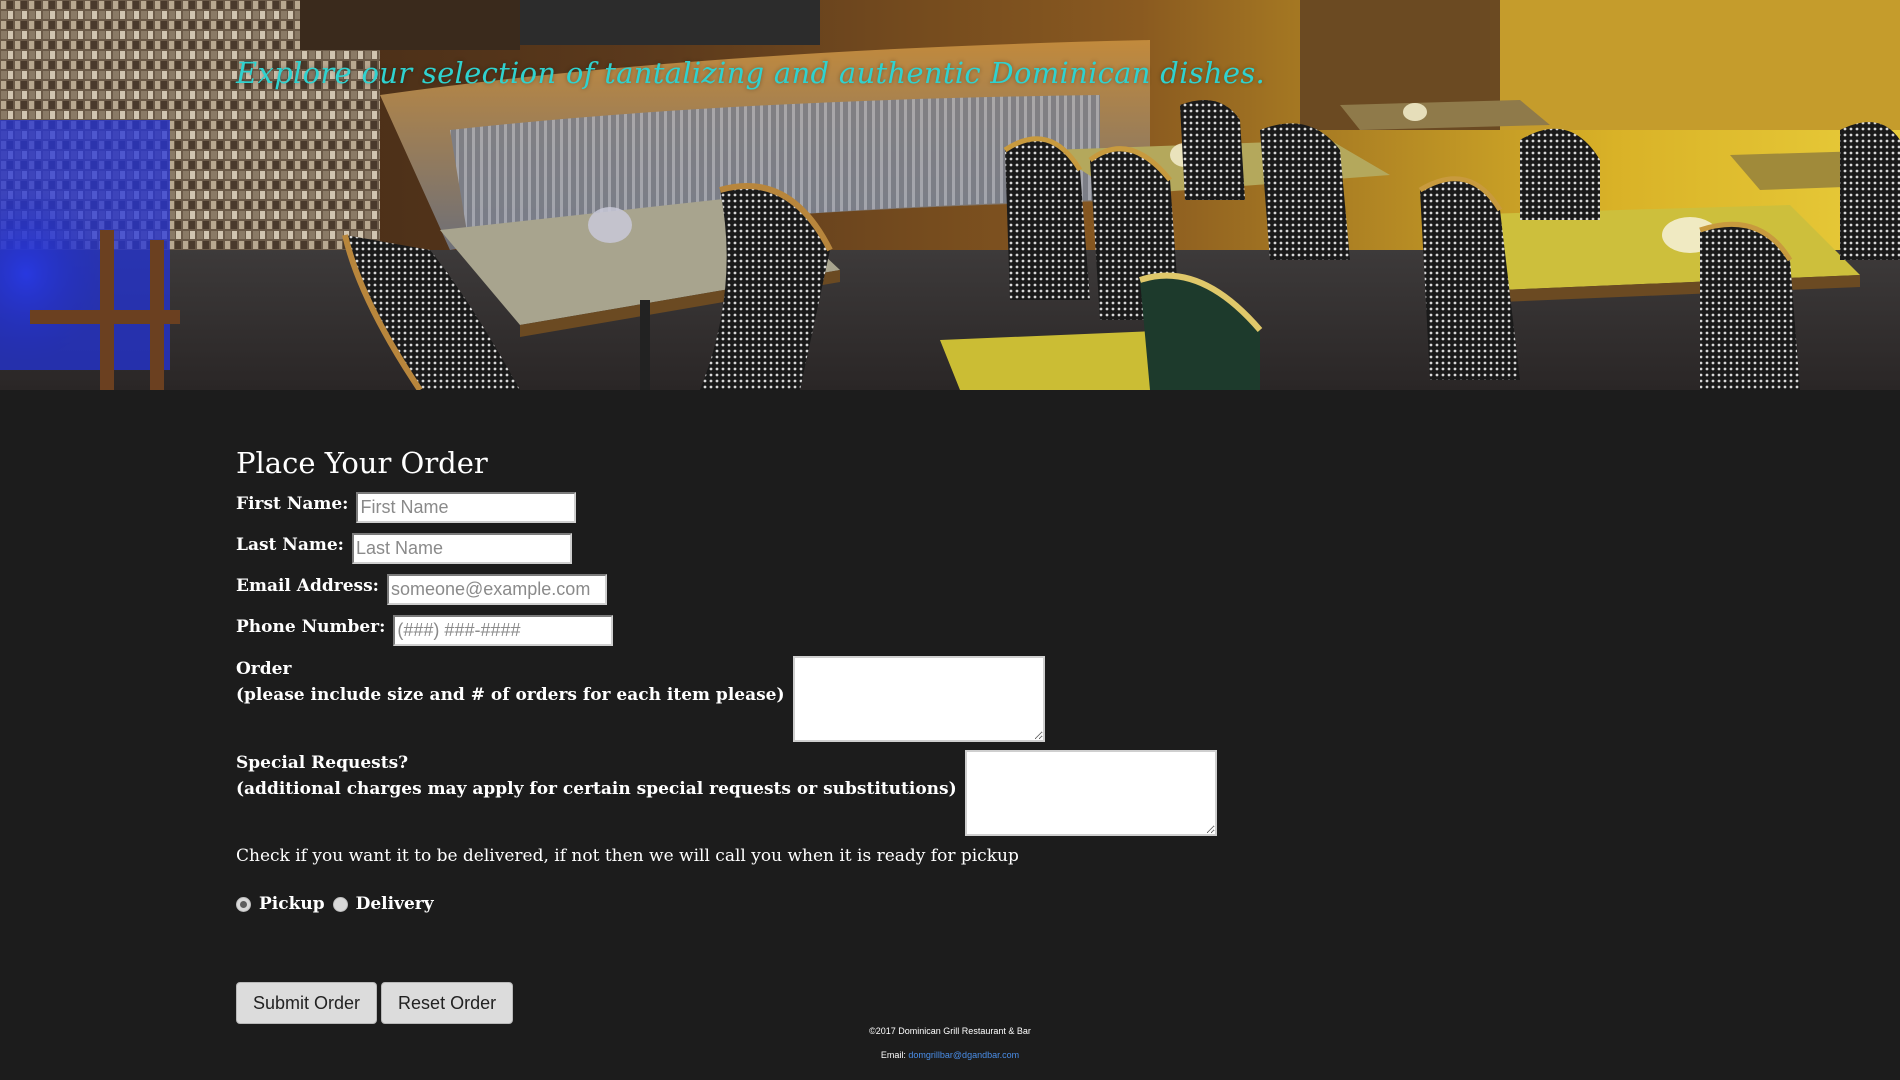 The width and height of the screenshot is (1900, 1080). I want to click on order-textarea, so click(918, 699).